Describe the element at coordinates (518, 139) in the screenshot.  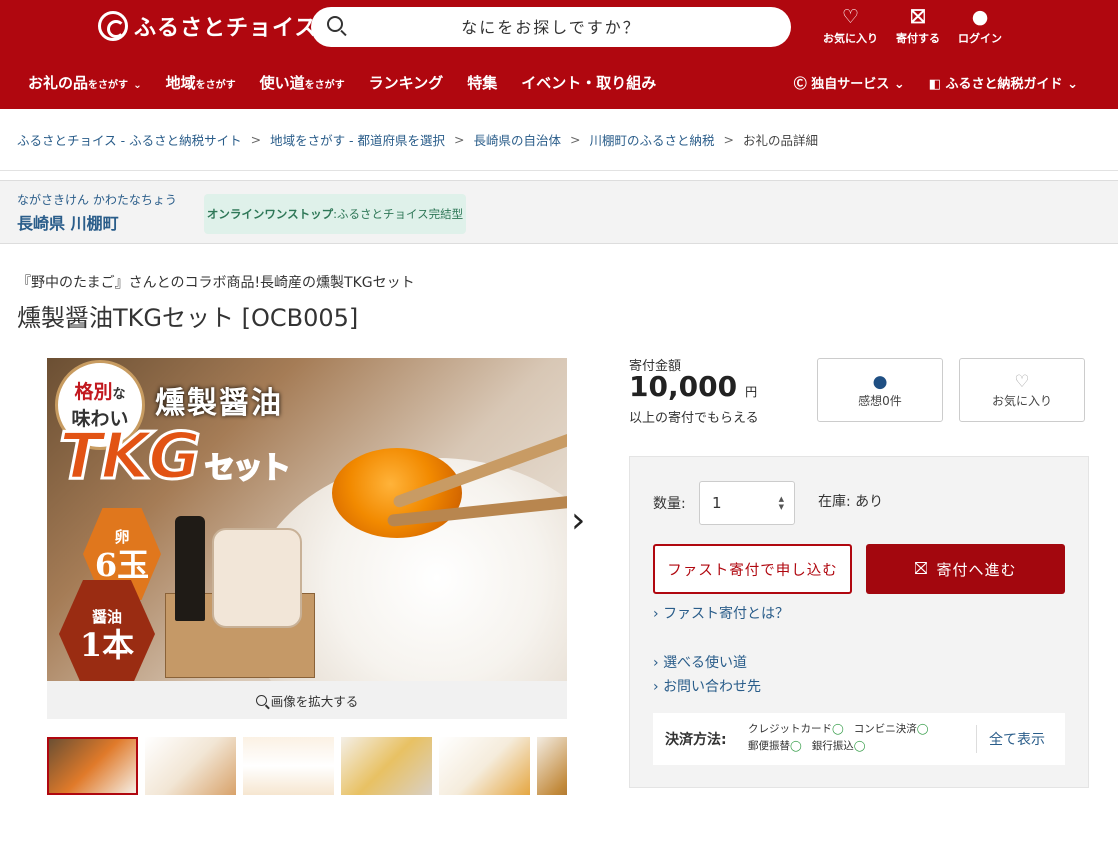
I see `breadcrumb-prefecture: 長崎県の自治体` at that location.